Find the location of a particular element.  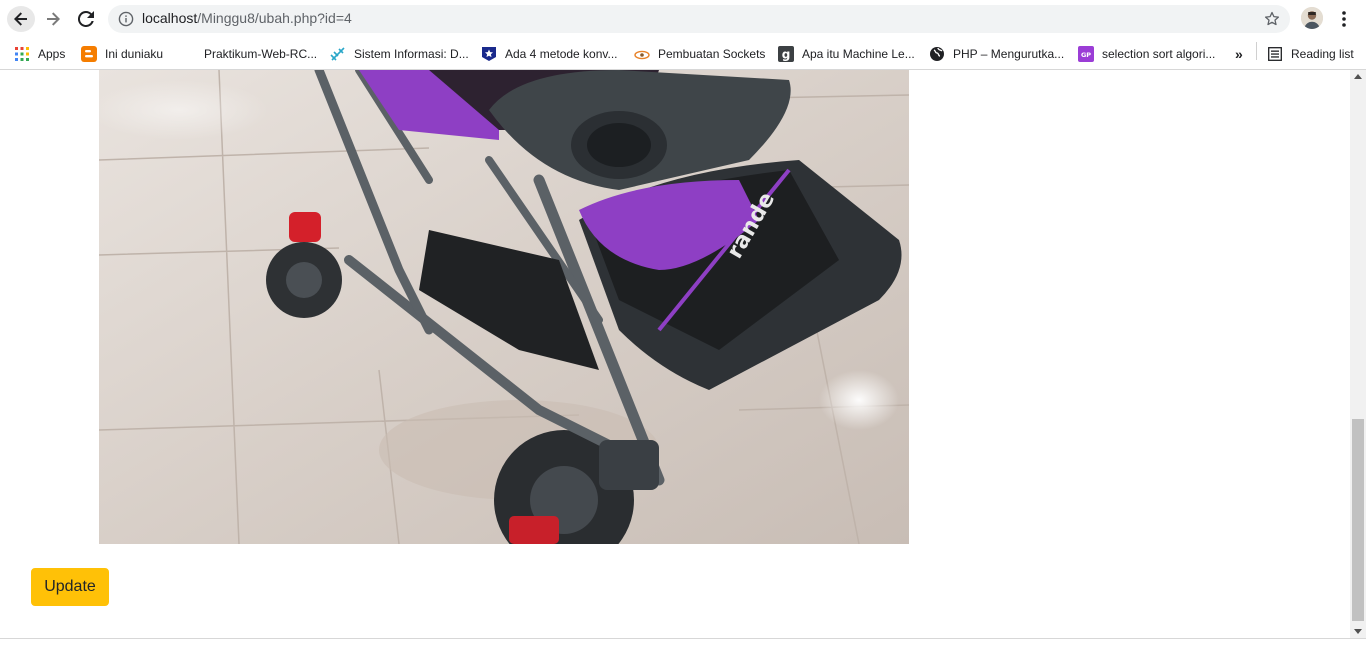

update-button: Update is located at coordinates (70, 587).